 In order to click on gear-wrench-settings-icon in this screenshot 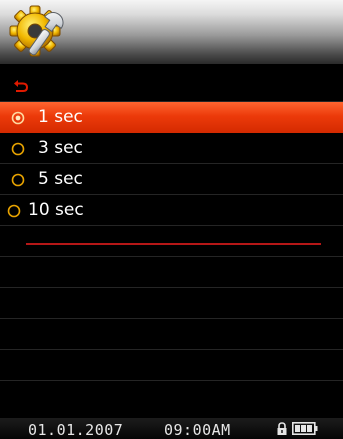, I will do `click(36, 31)`.